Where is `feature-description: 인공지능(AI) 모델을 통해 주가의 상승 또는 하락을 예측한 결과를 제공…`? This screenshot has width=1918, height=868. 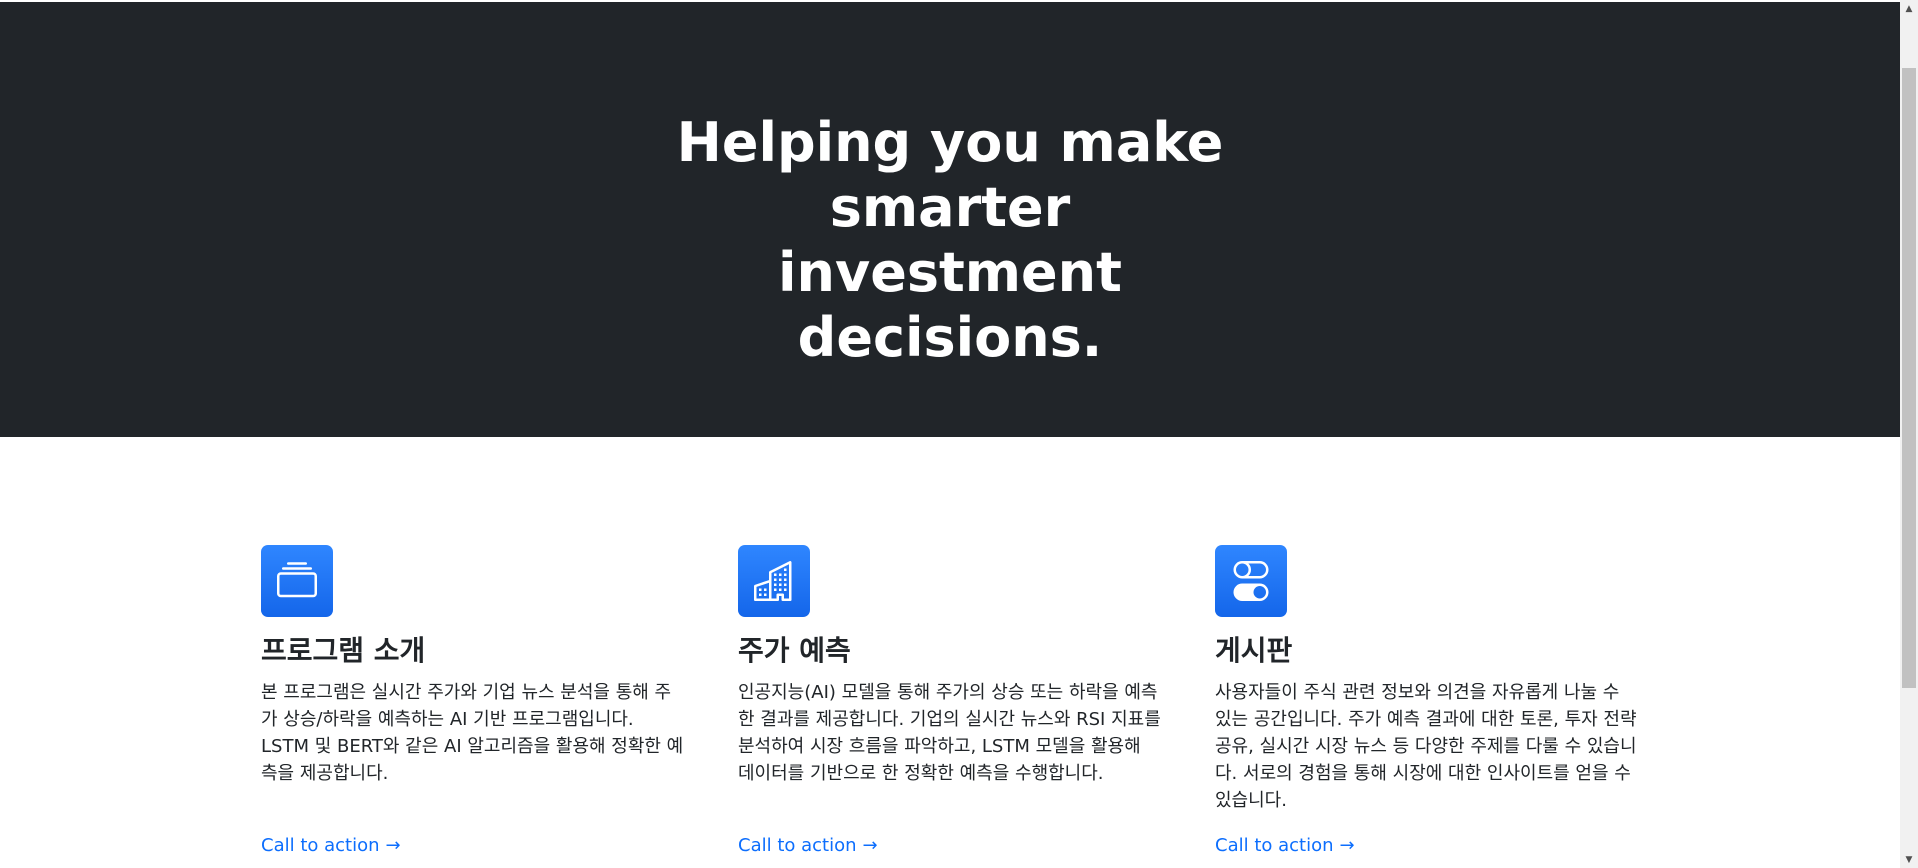
feature-description: 인공지능(AI) 모델을 통해 주가의 상승 또는 하락을 예측한 결과를 제공… is located at coordinates (949, 733).